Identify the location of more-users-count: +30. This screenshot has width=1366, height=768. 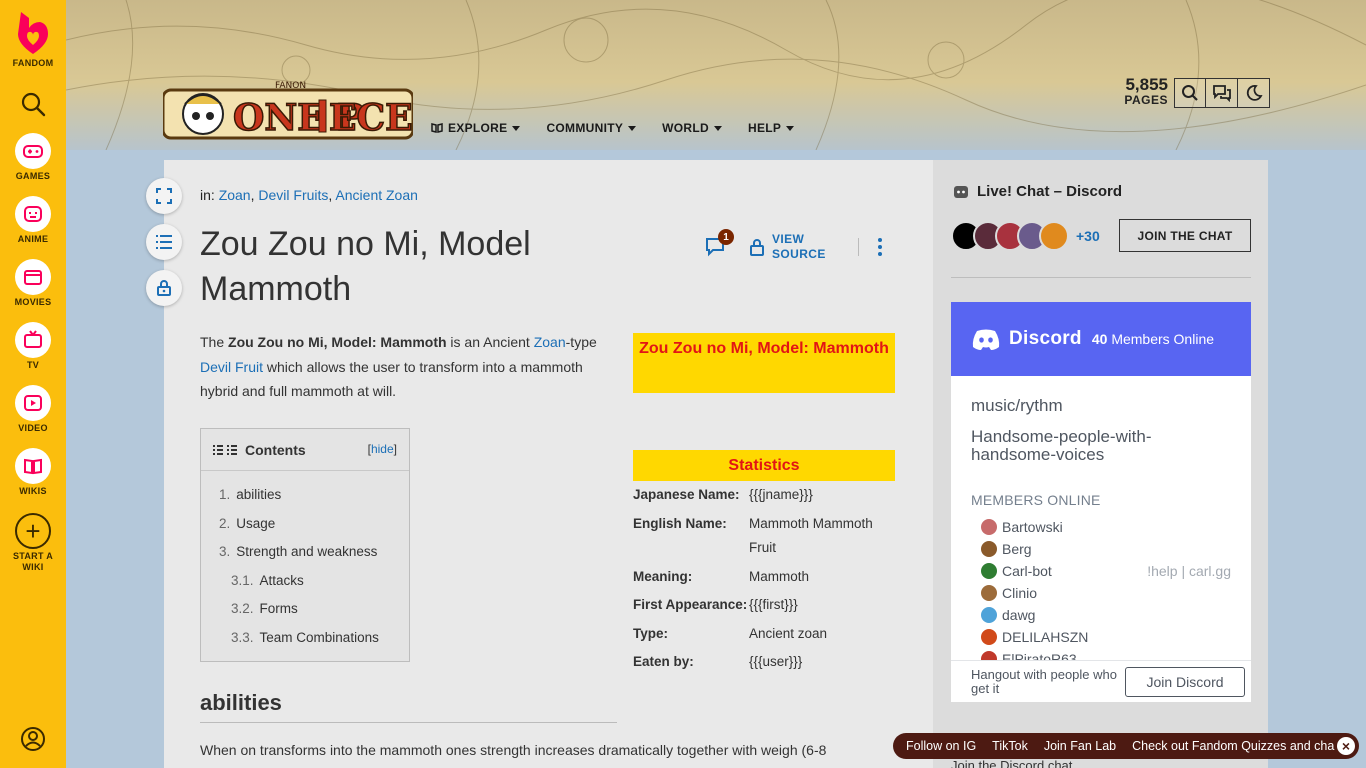
(1088, 236).